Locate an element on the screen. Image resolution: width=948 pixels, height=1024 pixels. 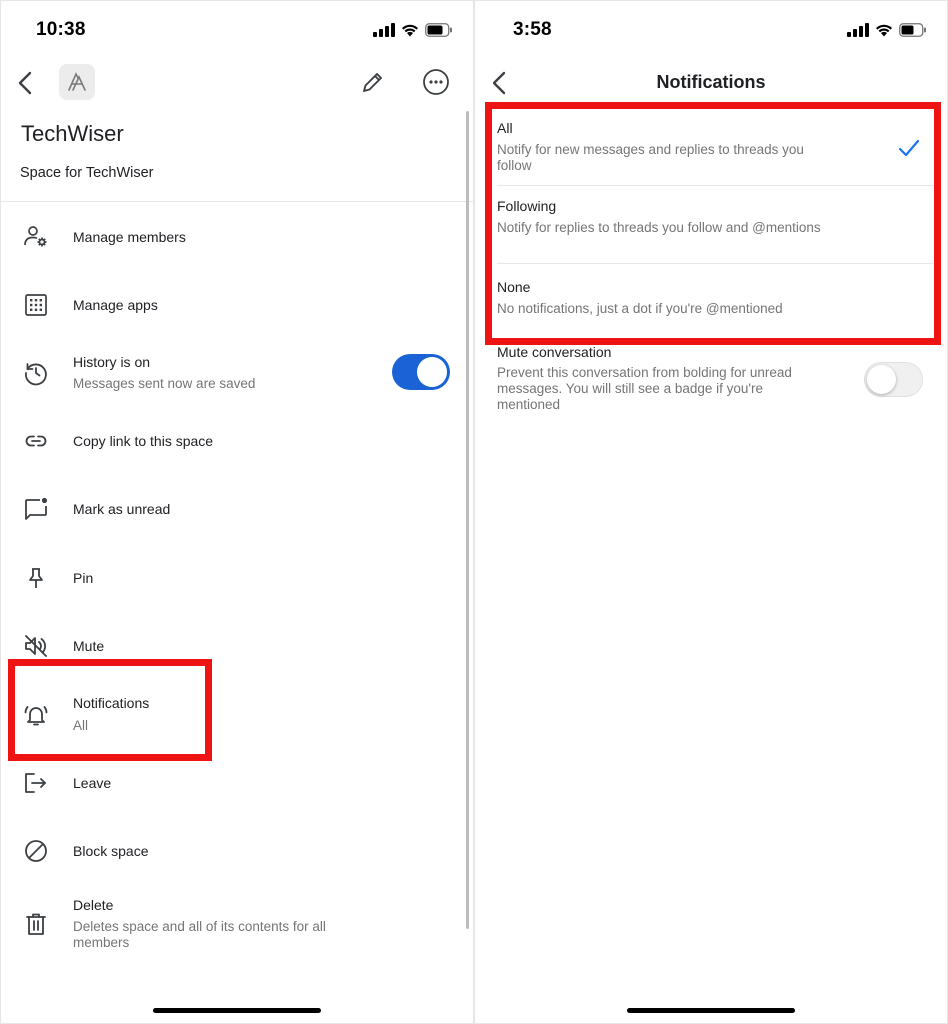
space-name: TechWiser is located at coordinates (72, 133).